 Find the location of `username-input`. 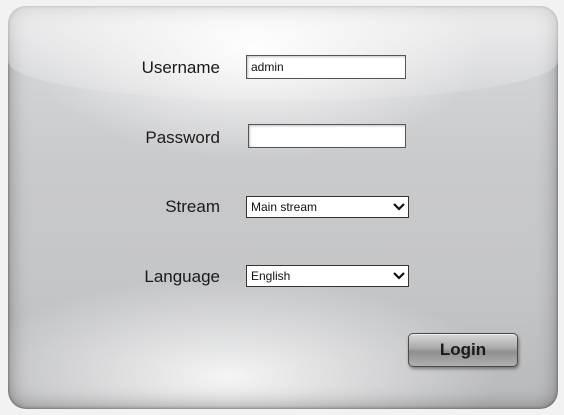

username-input is located at coordinates (326, 67).